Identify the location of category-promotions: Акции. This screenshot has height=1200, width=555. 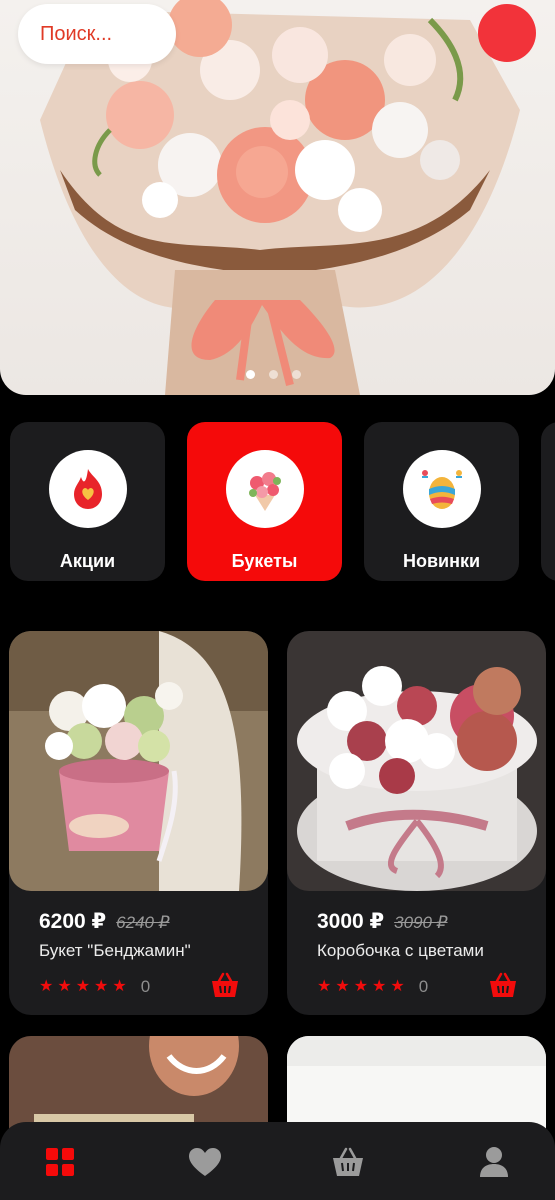
(87, 501).